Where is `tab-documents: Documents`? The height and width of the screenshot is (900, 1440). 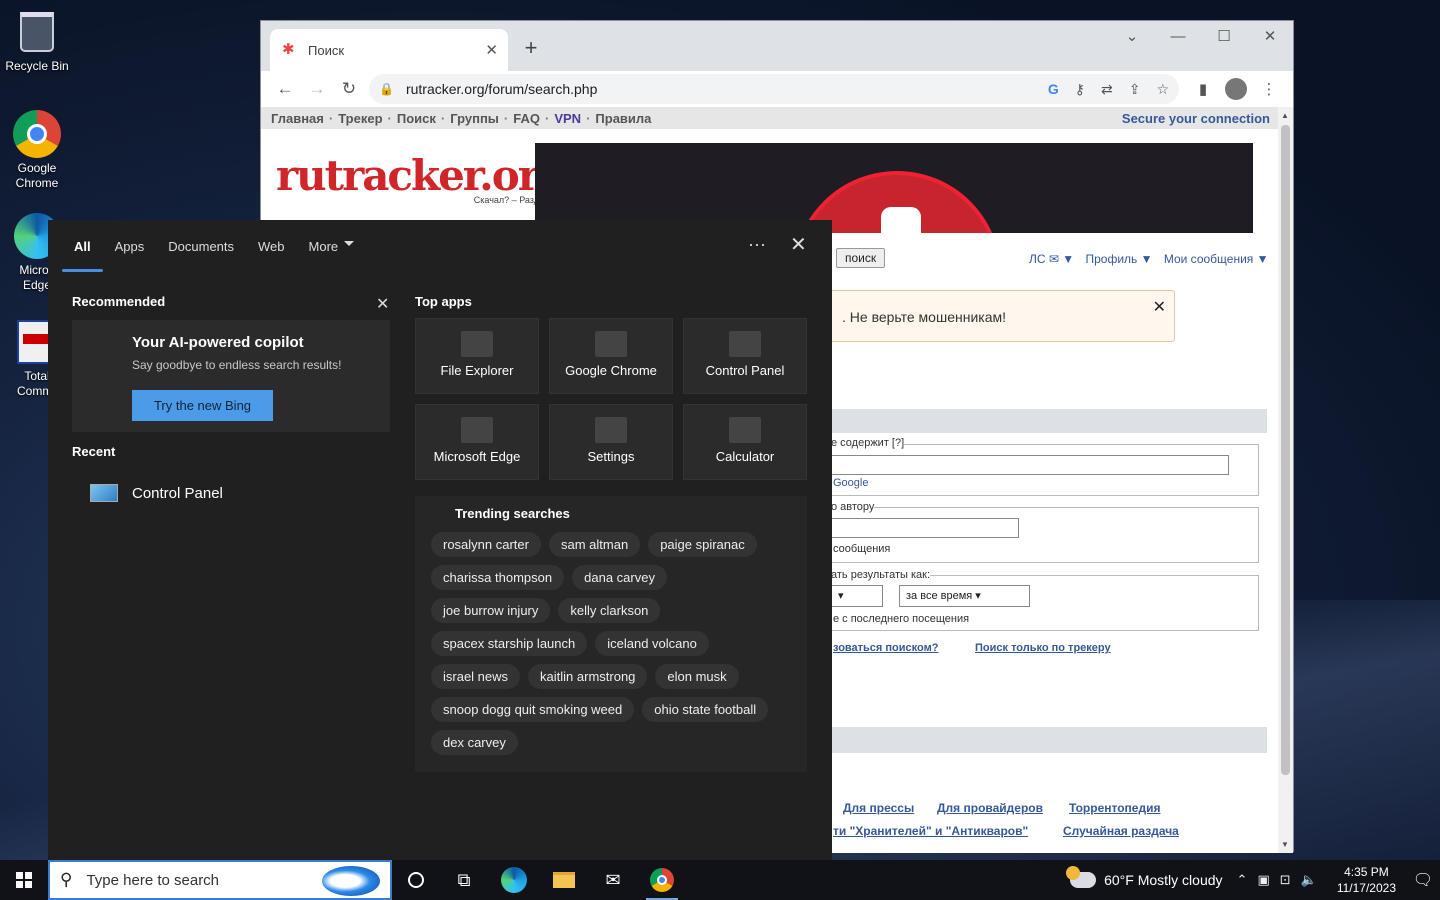 tab-documents: Documents is located at coordinates (201, 246).